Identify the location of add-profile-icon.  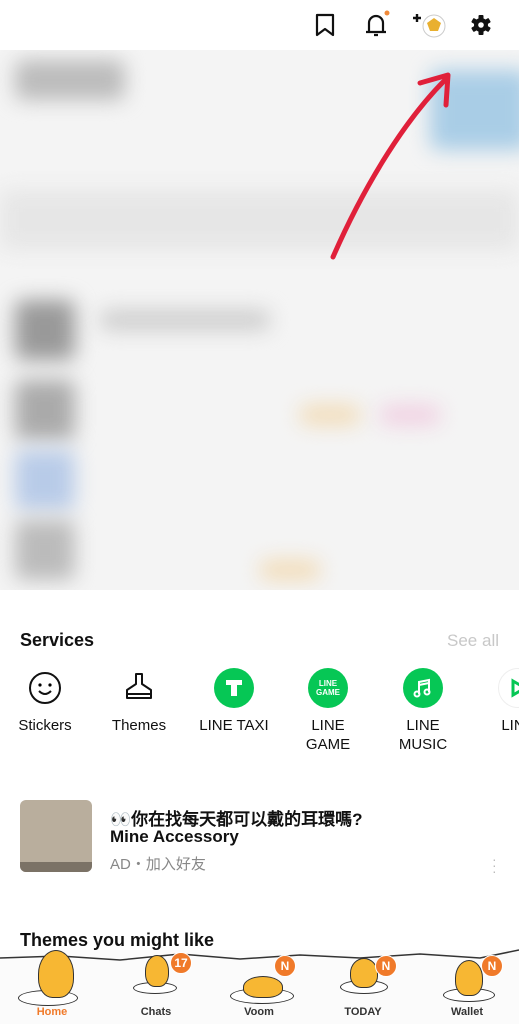
(429, 25).